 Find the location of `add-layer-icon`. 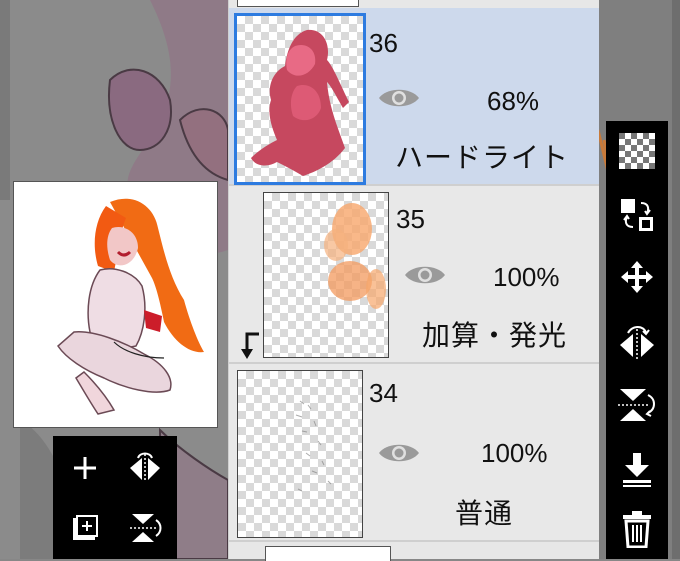

add-layer-icon is located at coordinates (85, 468).